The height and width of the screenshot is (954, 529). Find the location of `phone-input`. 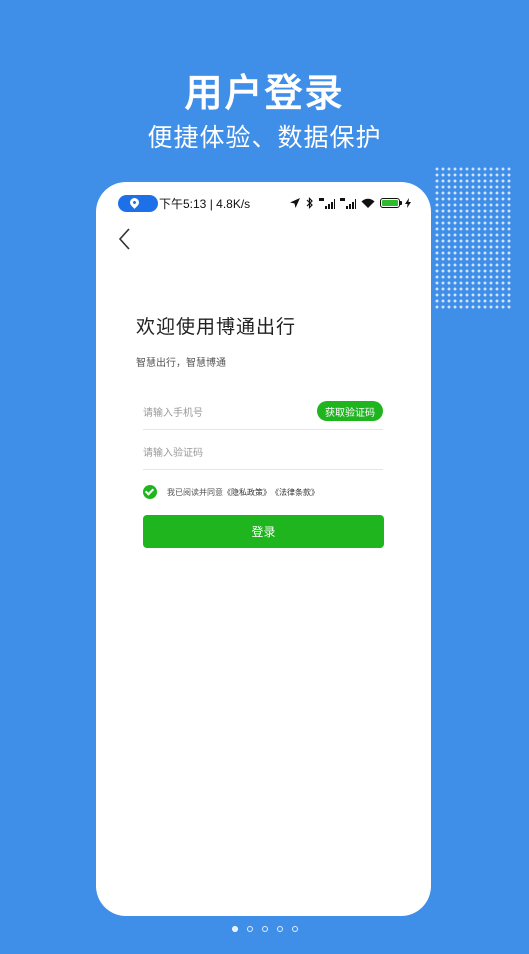

phone-input is located at coordinates (228, 413).